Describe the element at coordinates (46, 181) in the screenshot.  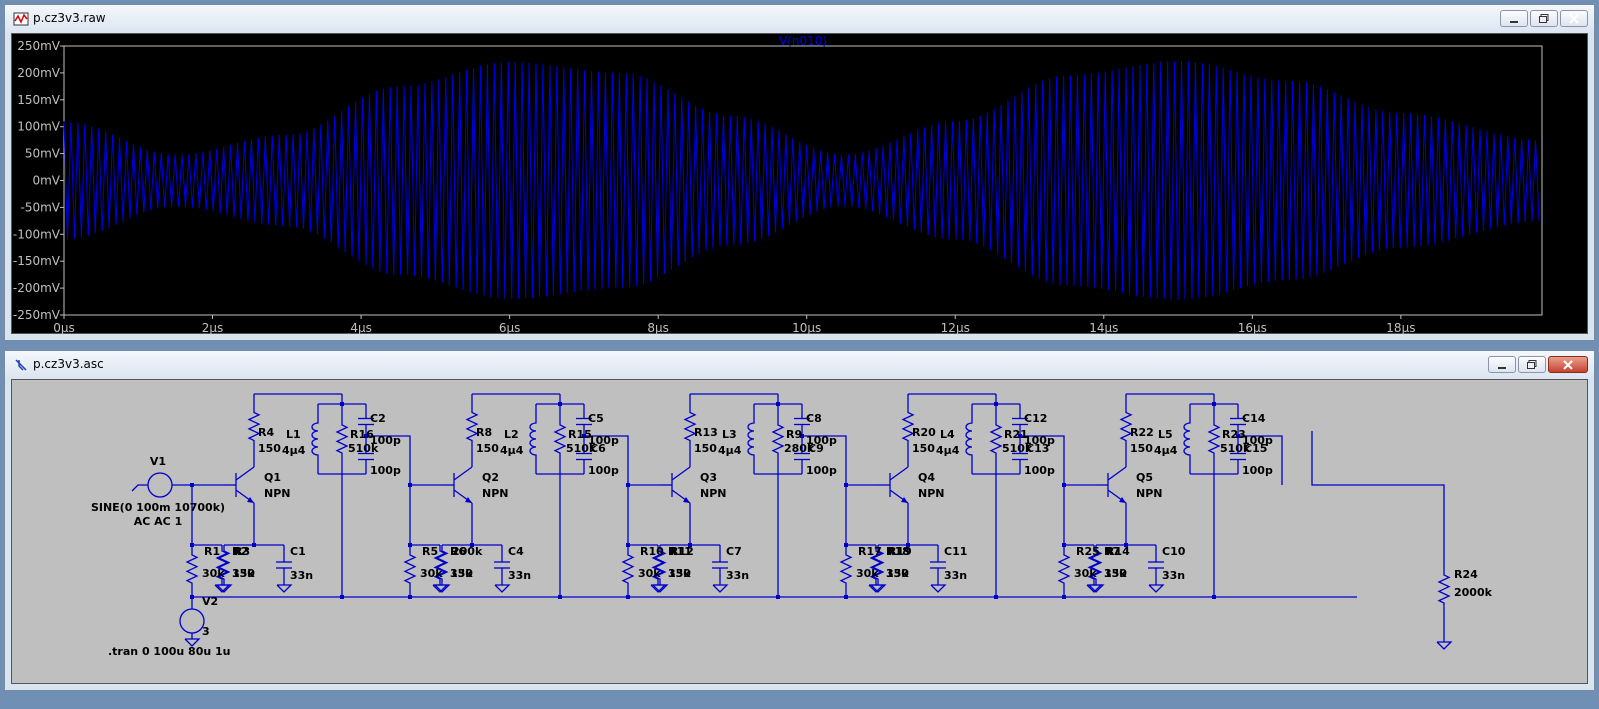
I see `y-tick-label: 0mV` at that location.